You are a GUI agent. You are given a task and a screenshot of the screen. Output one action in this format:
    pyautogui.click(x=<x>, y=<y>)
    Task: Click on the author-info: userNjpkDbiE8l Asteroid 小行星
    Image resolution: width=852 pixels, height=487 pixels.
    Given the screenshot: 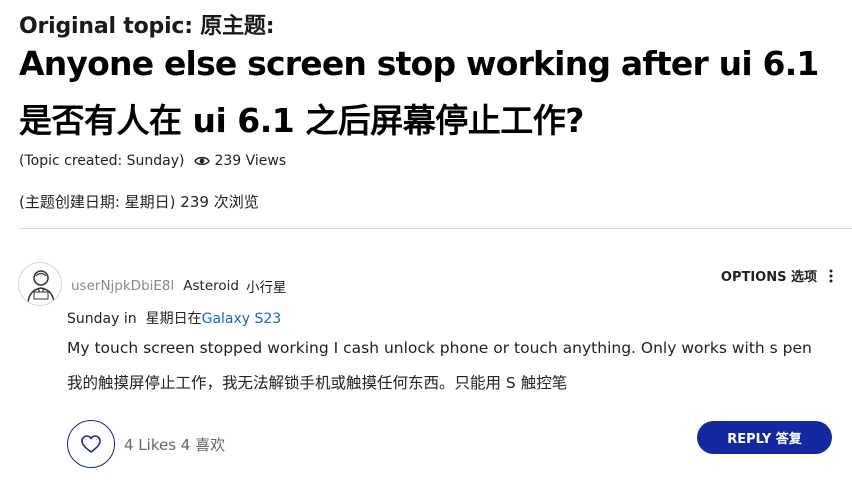 What is the action you would take?
    pyautogui.click(x=178, y=286)
    